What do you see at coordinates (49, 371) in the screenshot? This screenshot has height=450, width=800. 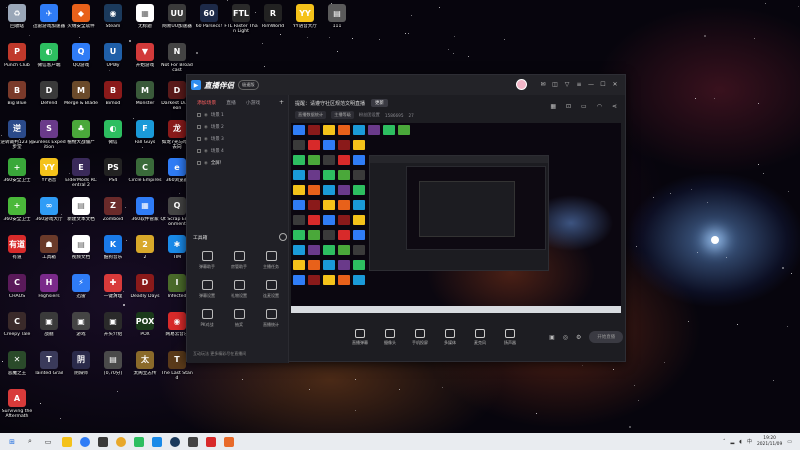 I see `desktop-icon: T Tainted Grail` at bounding box center [49, 371].